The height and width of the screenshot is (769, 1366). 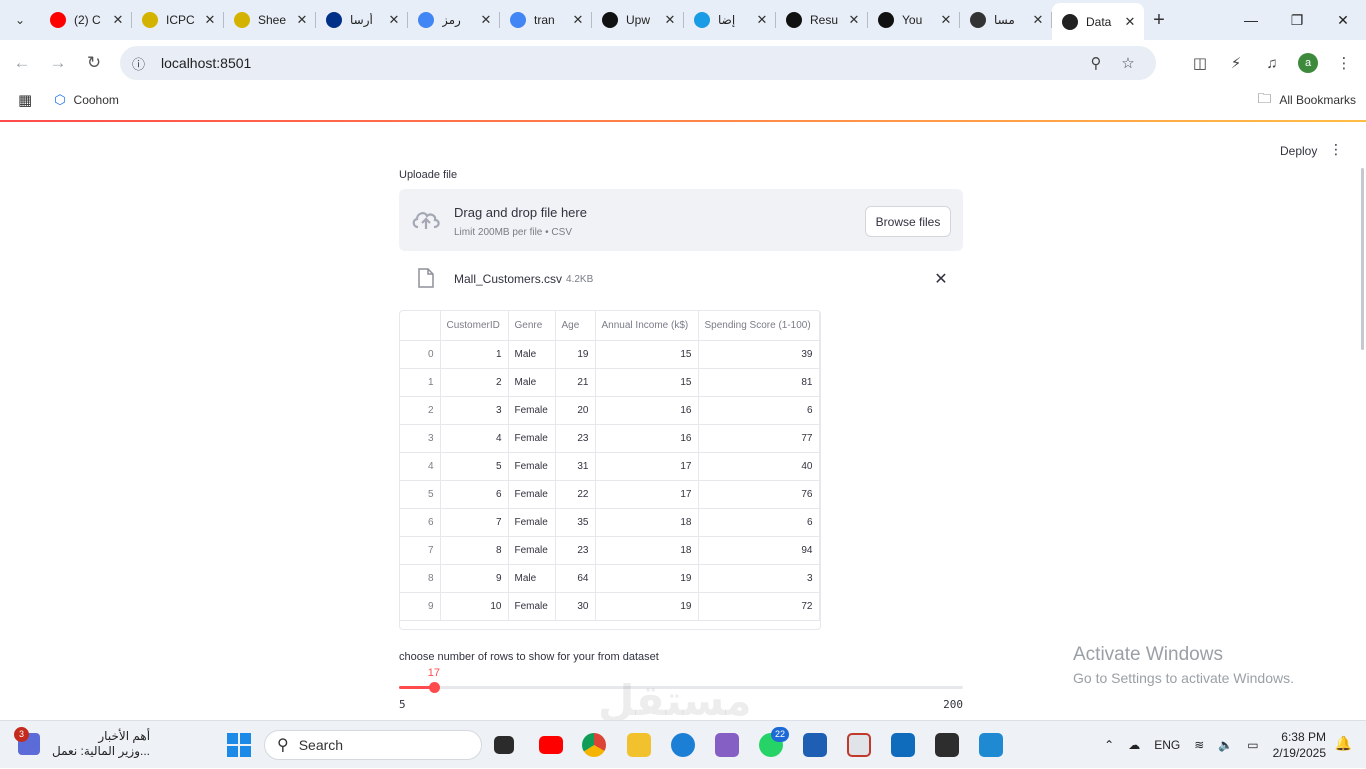 What do you see at coordinates (22, 63) in the screenshot?
I see `back-arrow-icon: ←` at bounding box center [22, 63].